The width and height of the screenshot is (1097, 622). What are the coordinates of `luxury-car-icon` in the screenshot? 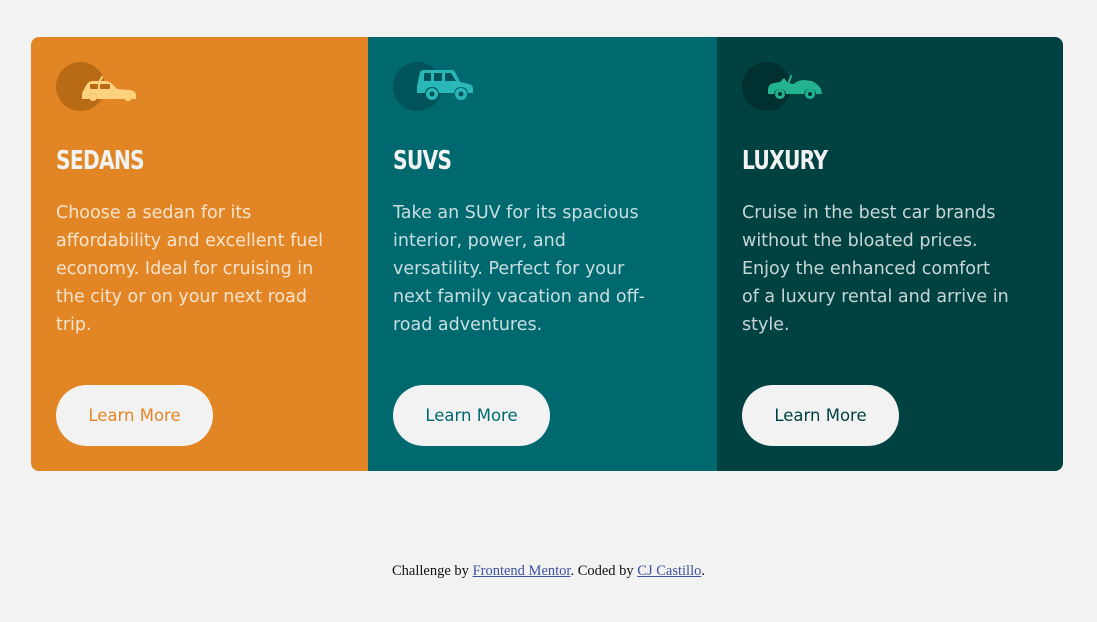 It's located at (783, 87).